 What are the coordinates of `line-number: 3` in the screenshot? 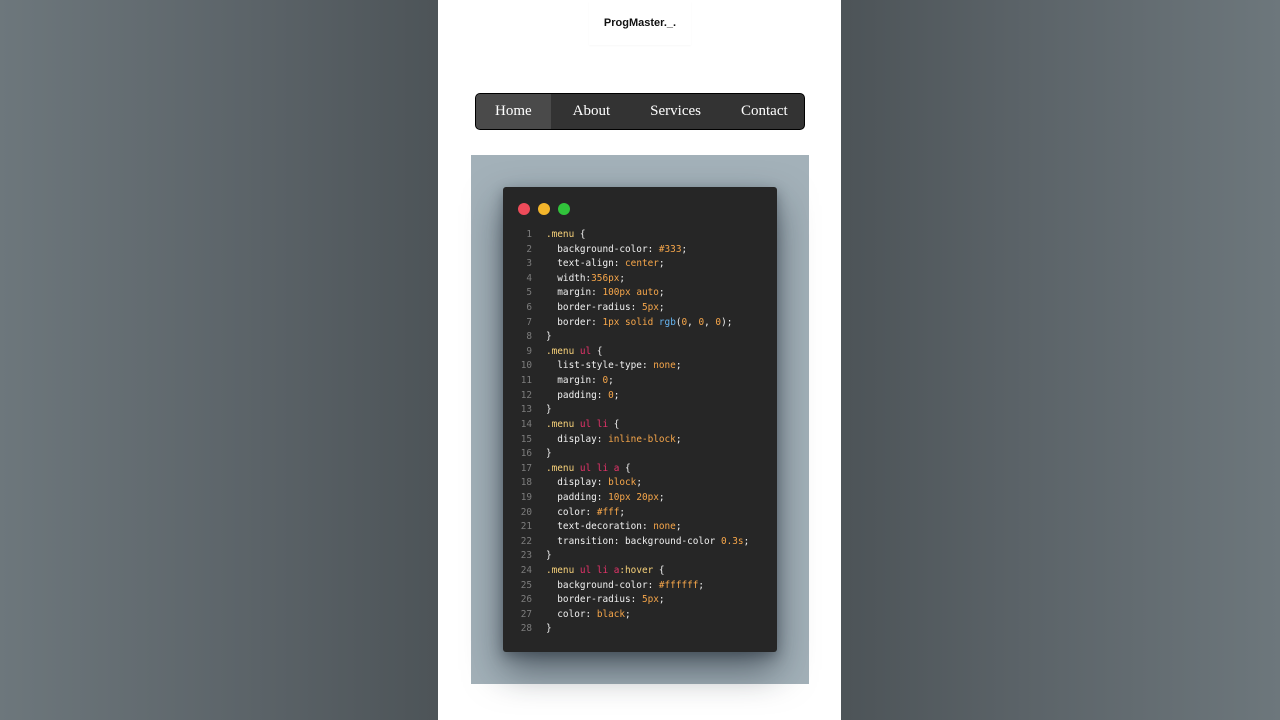 It's located at (529, 264).